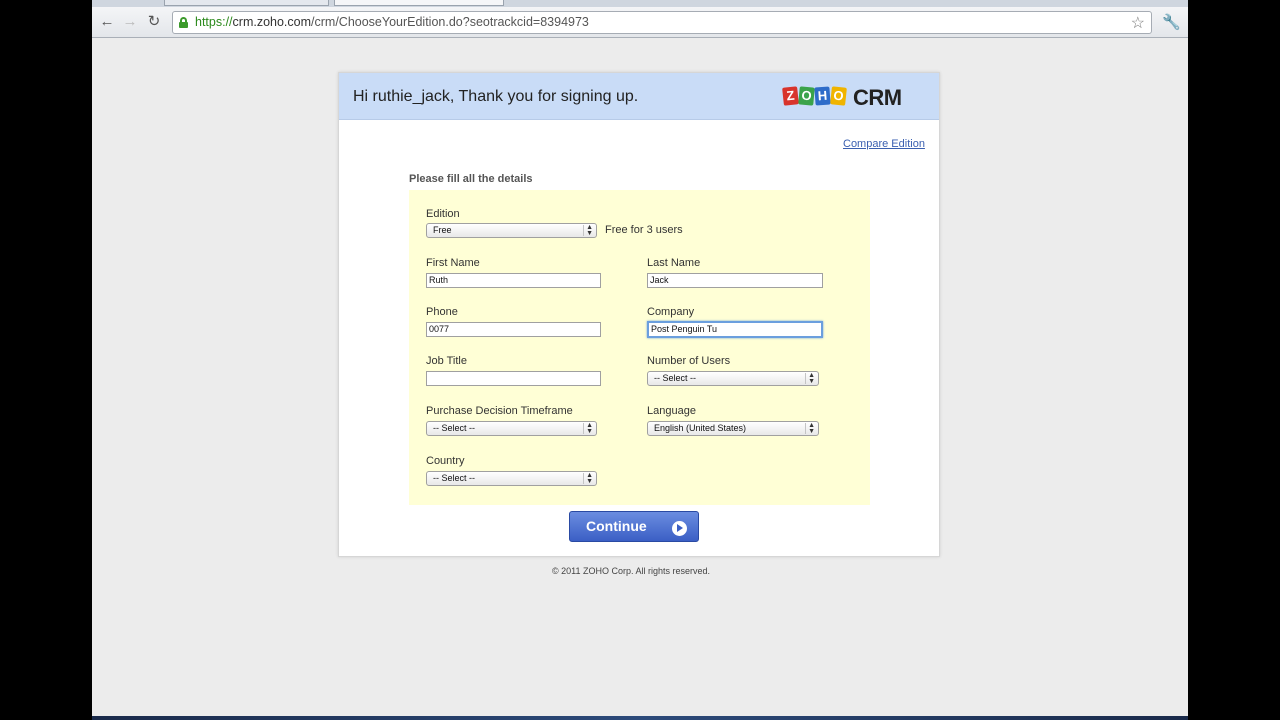  I want to click on back-arrow-icon: ←, so click(107, 22).